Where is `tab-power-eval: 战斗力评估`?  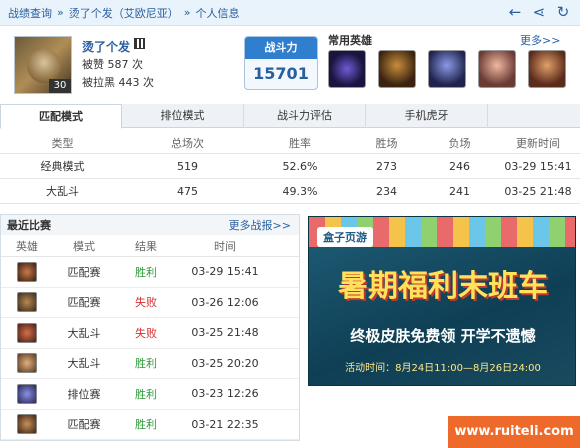 tab-power-eval: 战斗力评估 is located at coordinates (305, 116).